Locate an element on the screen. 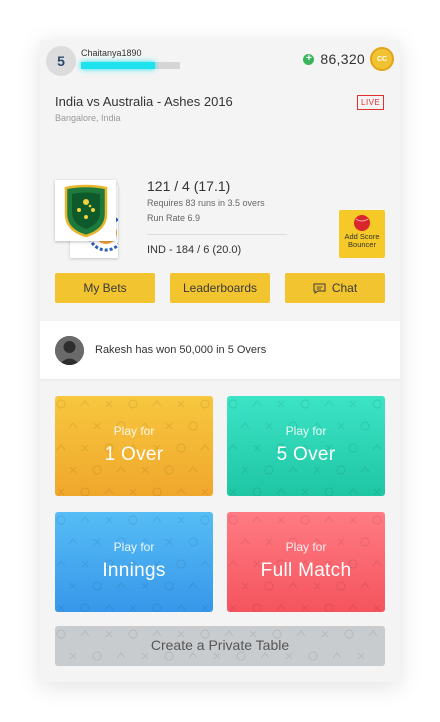 The height and width of the screenshot is (722, 440). australia-team-crest is located at coordinates (85, 210).